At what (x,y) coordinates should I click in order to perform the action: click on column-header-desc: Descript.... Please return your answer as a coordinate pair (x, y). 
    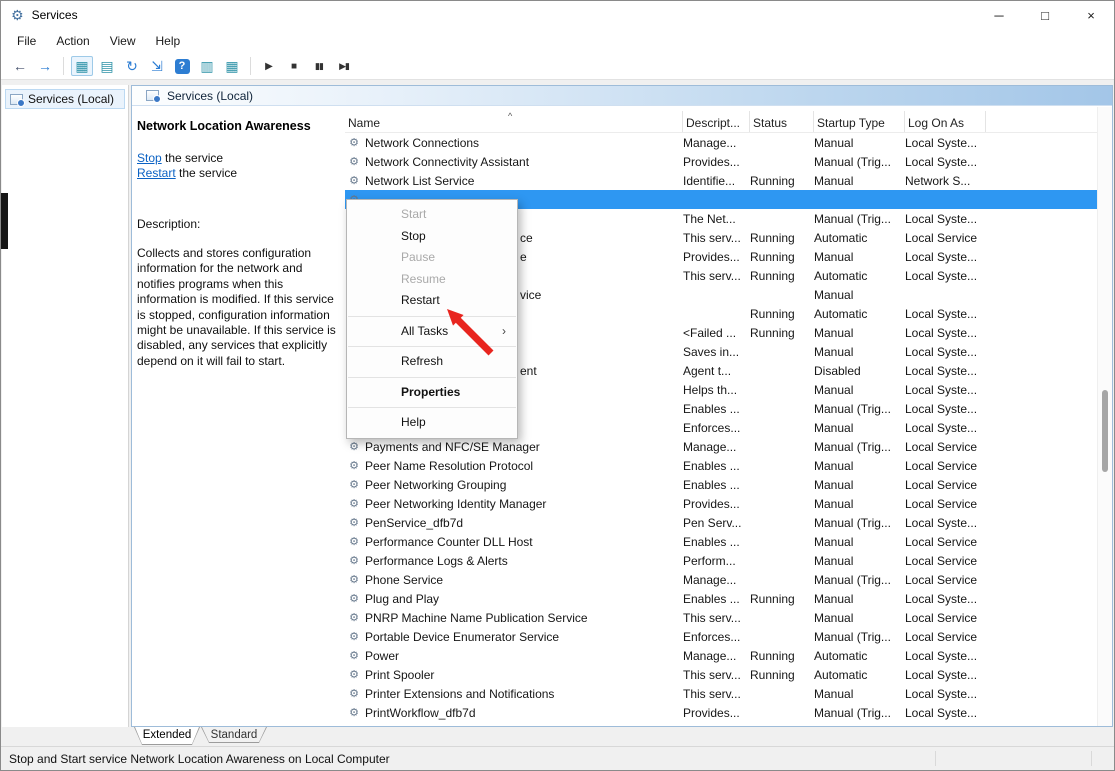
    Looking at the image, I should click on (716, 121).